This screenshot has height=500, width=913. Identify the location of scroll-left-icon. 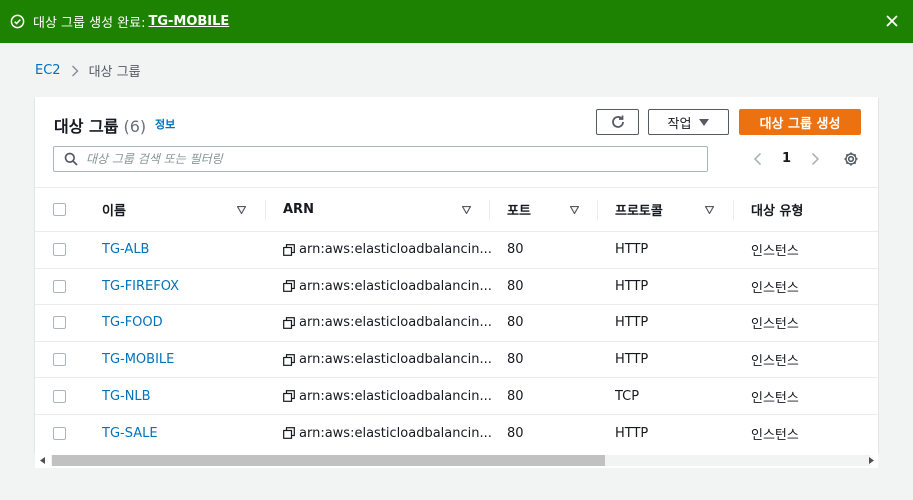
(43, 460).